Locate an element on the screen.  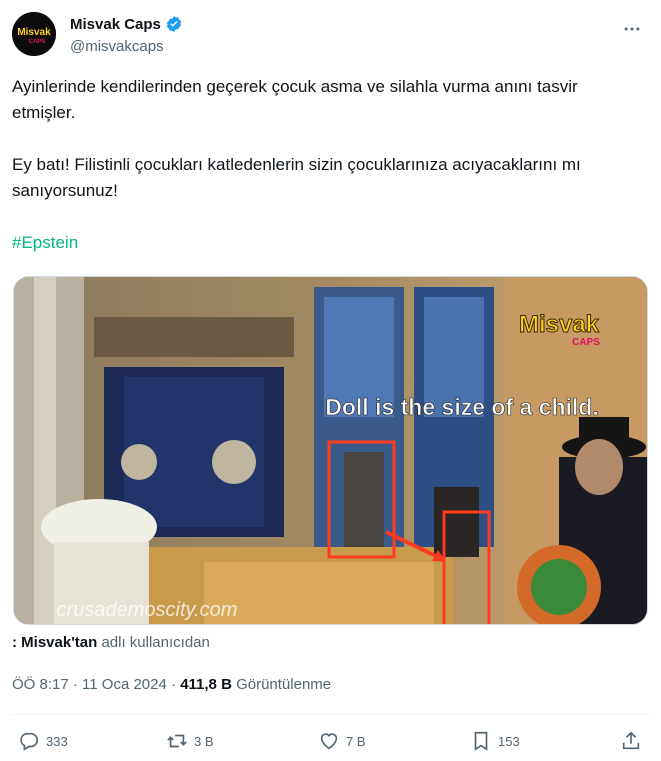
avatar: Misvak CAPS is located at coordinates (34, 34).